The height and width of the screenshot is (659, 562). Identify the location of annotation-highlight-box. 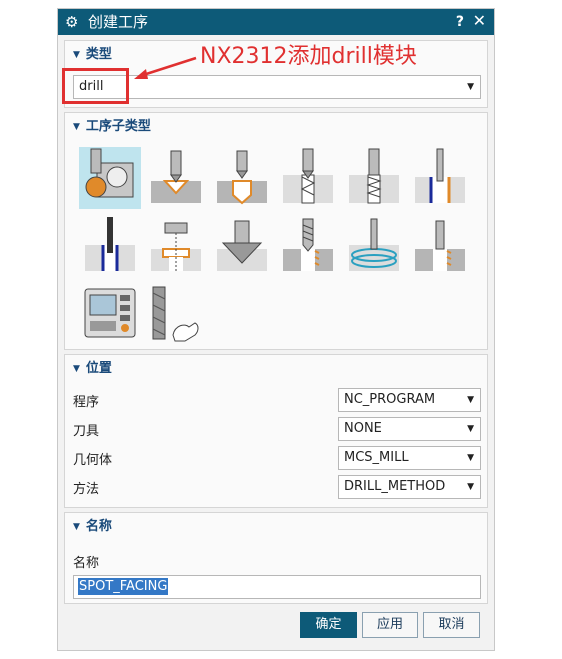
(95, 86).